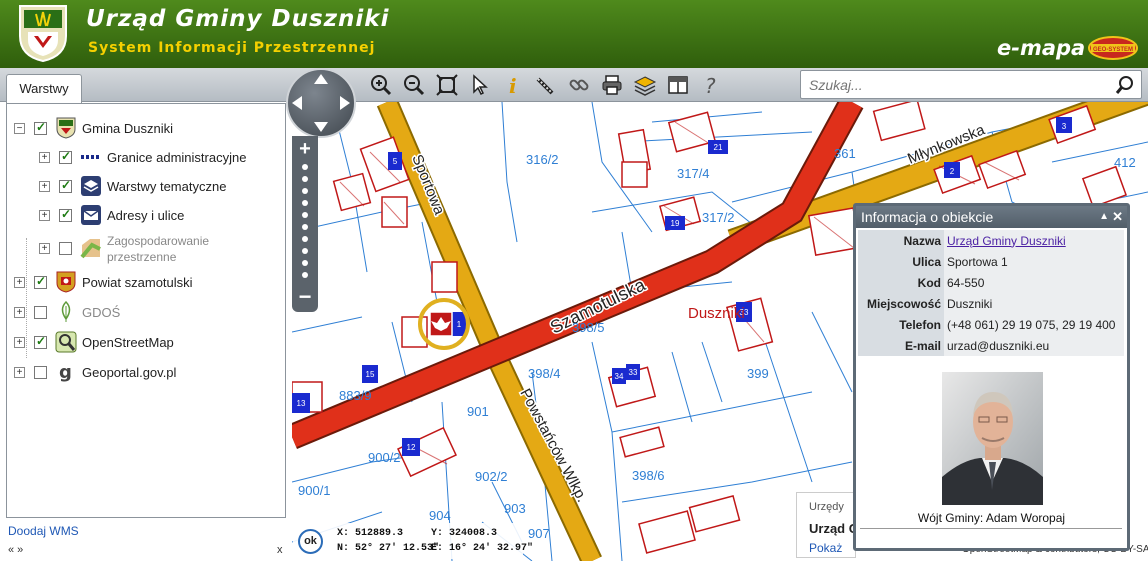 The width and height of the screenshot is (1148, 561). I want to click on minimize-icon: ▲, so click(1104, 217).